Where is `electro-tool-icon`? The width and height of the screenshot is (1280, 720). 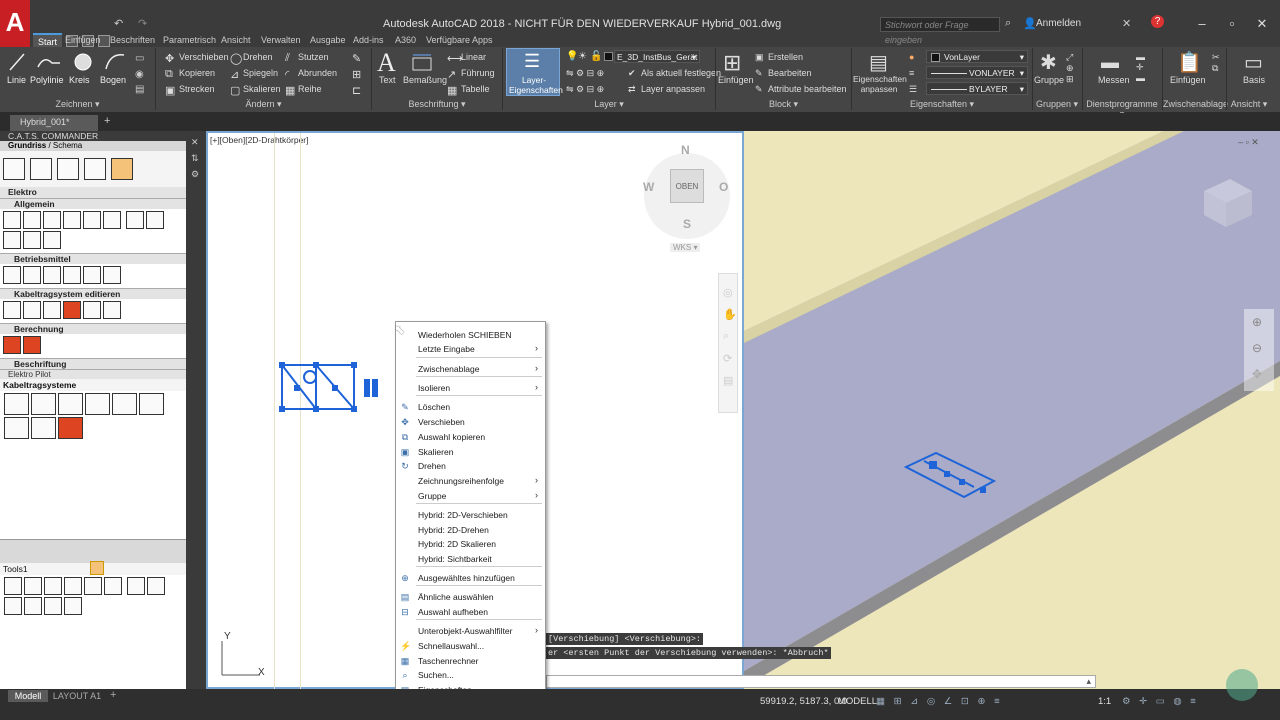
electro-tool-icon is located at coordinates (122, 169).